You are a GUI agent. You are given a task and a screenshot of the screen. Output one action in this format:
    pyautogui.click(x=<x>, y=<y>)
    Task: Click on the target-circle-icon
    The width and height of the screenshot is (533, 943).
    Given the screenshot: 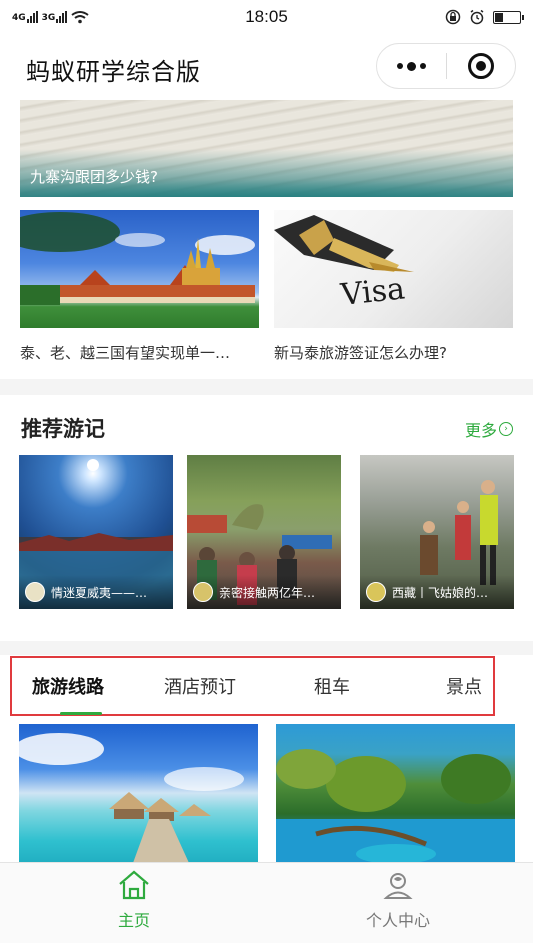 What is the action you would take?
    pyautogui.click(x=480, y=66)
    